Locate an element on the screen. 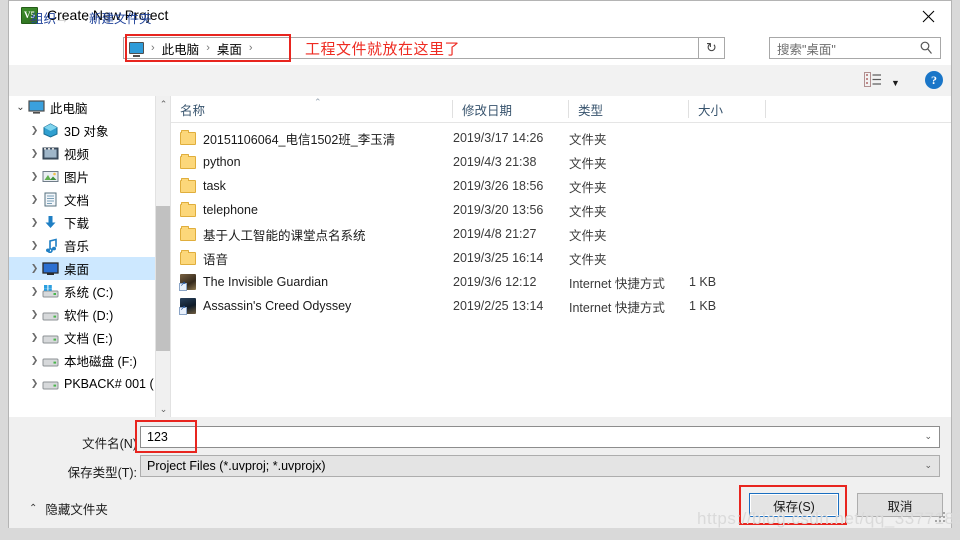 The width and height of the screenshot is (960, 540). sidebar-item-10: ❯ 文档 (E:) is located at coordinates (82, 337).